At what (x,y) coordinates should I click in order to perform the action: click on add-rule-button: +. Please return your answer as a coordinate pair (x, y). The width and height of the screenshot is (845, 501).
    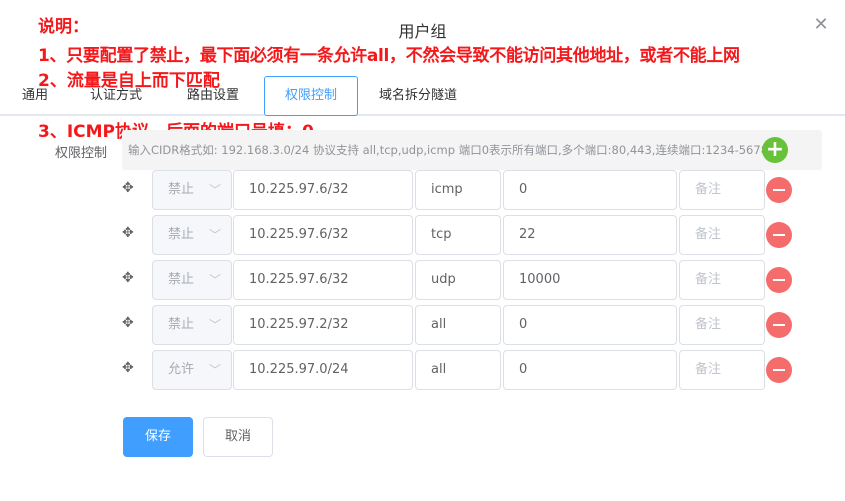
    Looking at the image, I should click on (775, 150).